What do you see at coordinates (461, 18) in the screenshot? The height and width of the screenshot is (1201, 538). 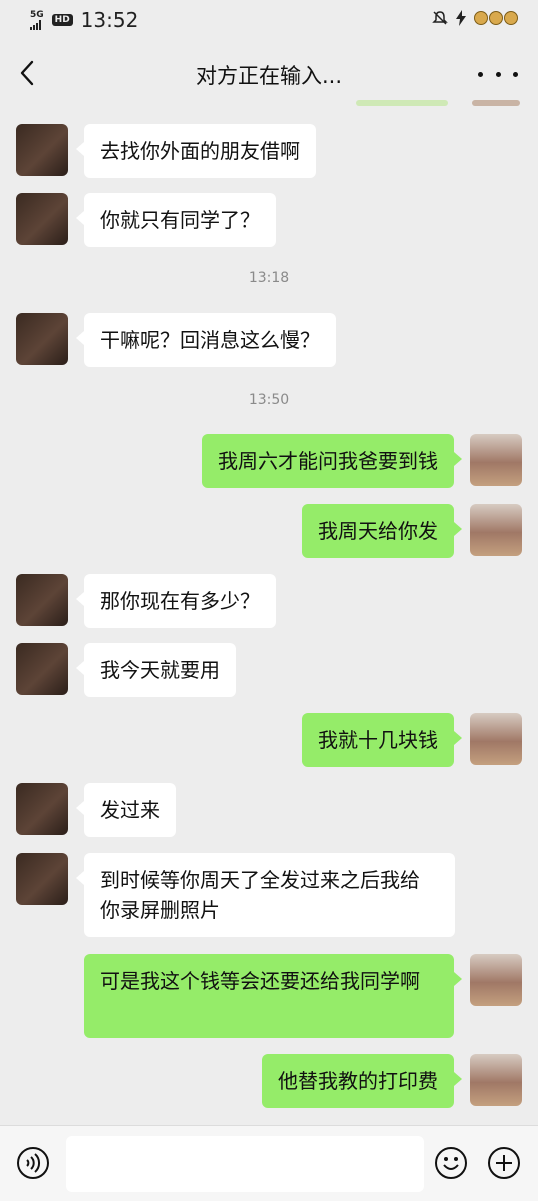 I see `charging-icon` at bounding box center [461, 18].